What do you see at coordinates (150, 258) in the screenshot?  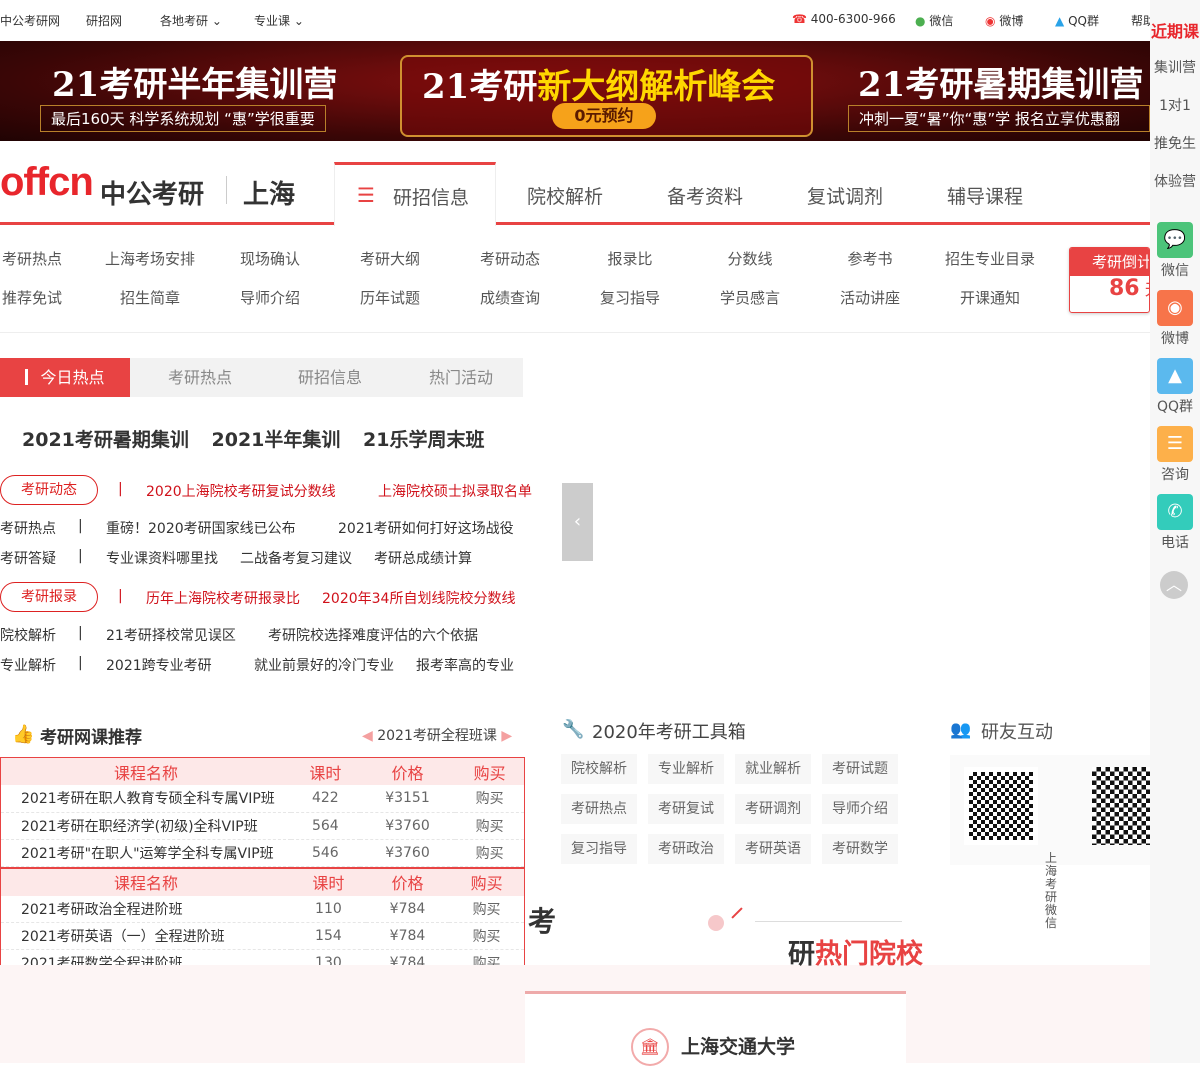 I see `subnav-link: 上海考场安排` at bounding box center [150, 258].